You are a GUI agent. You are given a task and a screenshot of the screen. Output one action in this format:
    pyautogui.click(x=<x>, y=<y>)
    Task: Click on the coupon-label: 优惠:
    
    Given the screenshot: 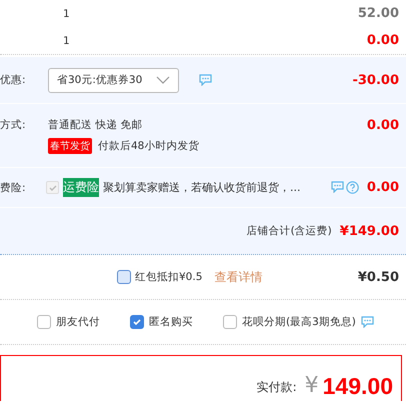 What is the action you would take?
    pyautogui.click(x=13, y=80)
    